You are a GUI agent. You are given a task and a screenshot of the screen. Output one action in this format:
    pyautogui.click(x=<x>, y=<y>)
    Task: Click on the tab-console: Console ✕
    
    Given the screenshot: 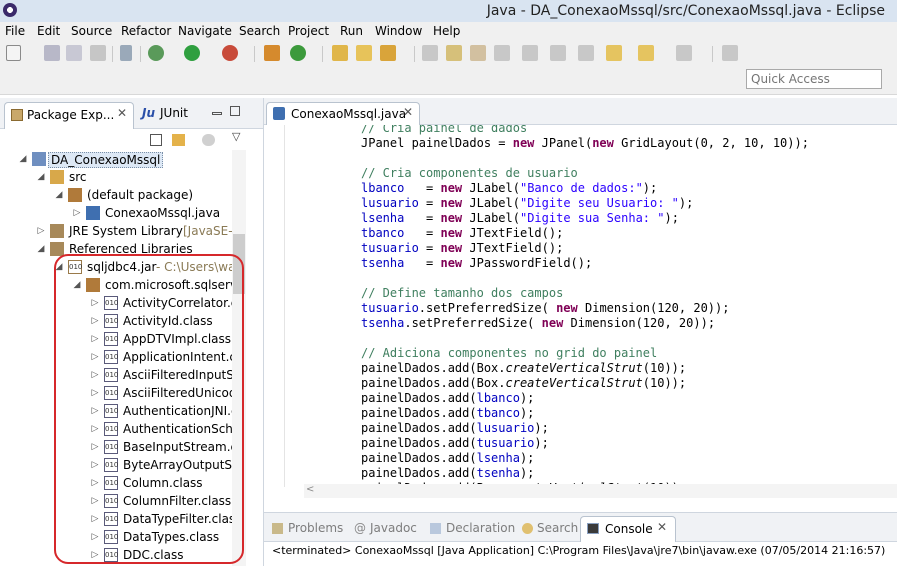 What is the action you would take?
    pyautogui.click(x=628, y=529)
    